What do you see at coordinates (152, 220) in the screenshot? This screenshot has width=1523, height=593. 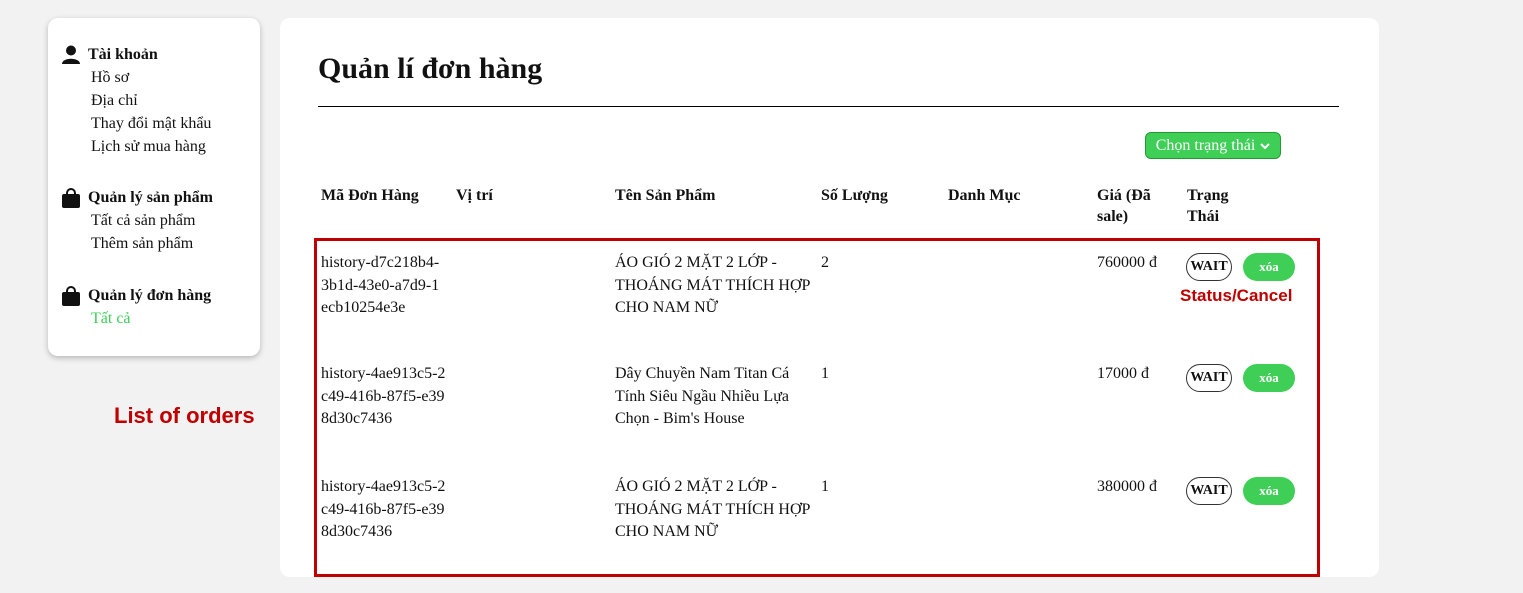 I see `sidebar-item-all-products: Tất cả sản phẩm` at bounding box center [152, 220].